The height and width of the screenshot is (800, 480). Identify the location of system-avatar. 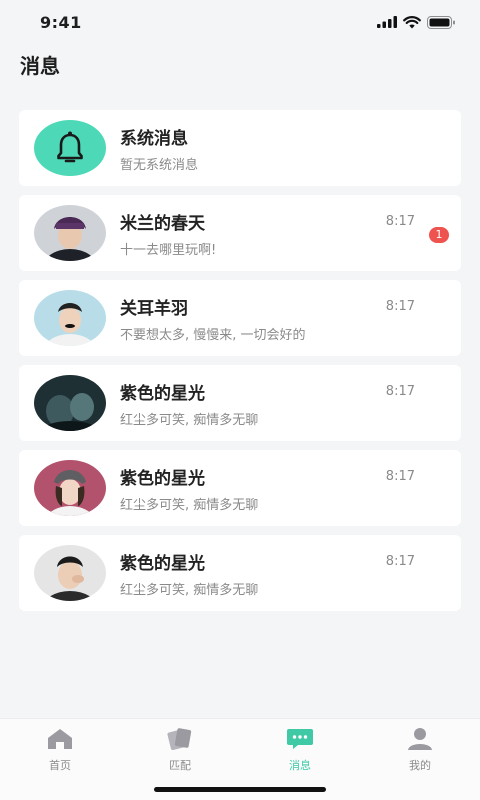
(70, 148).